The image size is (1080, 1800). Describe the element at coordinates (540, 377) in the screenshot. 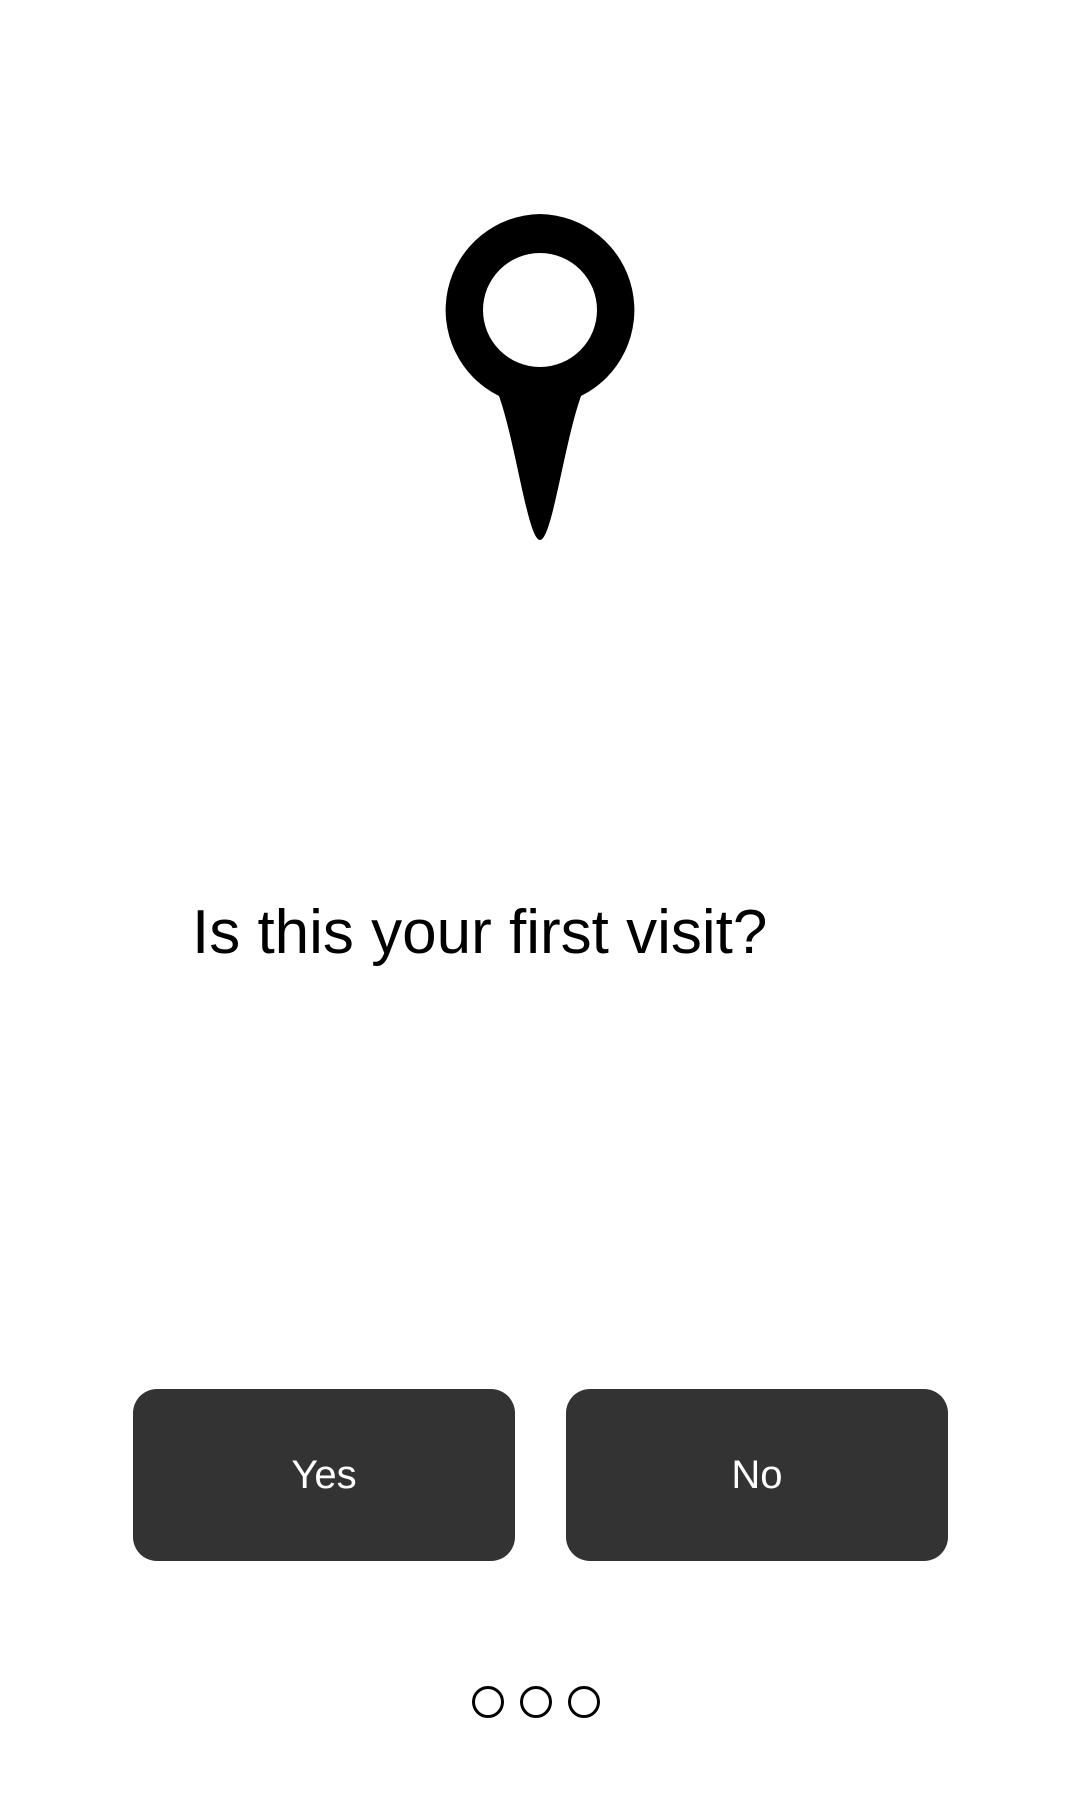

I see `map-pin-icon` at that location.